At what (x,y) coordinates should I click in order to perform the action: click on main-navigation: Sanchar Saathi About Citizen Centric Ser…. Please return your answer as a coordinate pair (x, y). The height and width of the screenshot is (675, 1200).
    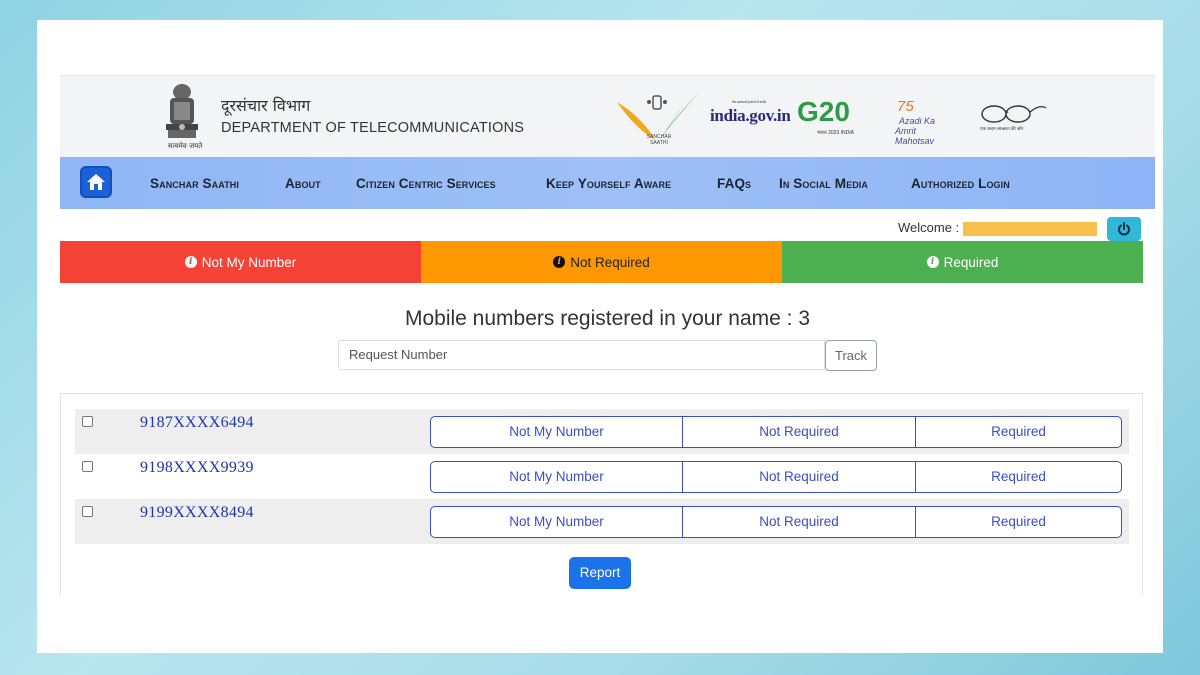
    Looking at the image, I should click on (607, 183).